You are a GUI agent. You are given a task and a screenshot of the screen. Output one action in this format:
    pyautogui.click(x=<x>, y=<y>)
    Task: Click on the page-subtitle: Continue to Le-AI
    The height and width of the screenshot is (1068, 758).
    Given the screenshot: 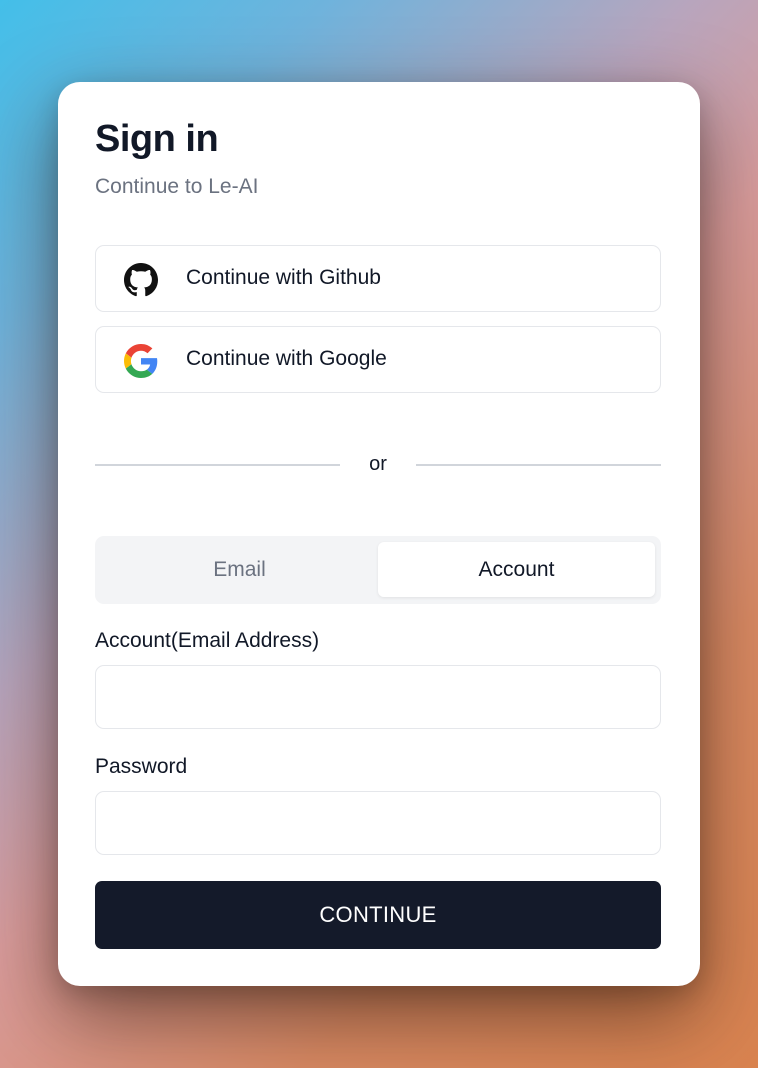 What is the action you would take?
    pyautogui.click(x=177, y=186)
    